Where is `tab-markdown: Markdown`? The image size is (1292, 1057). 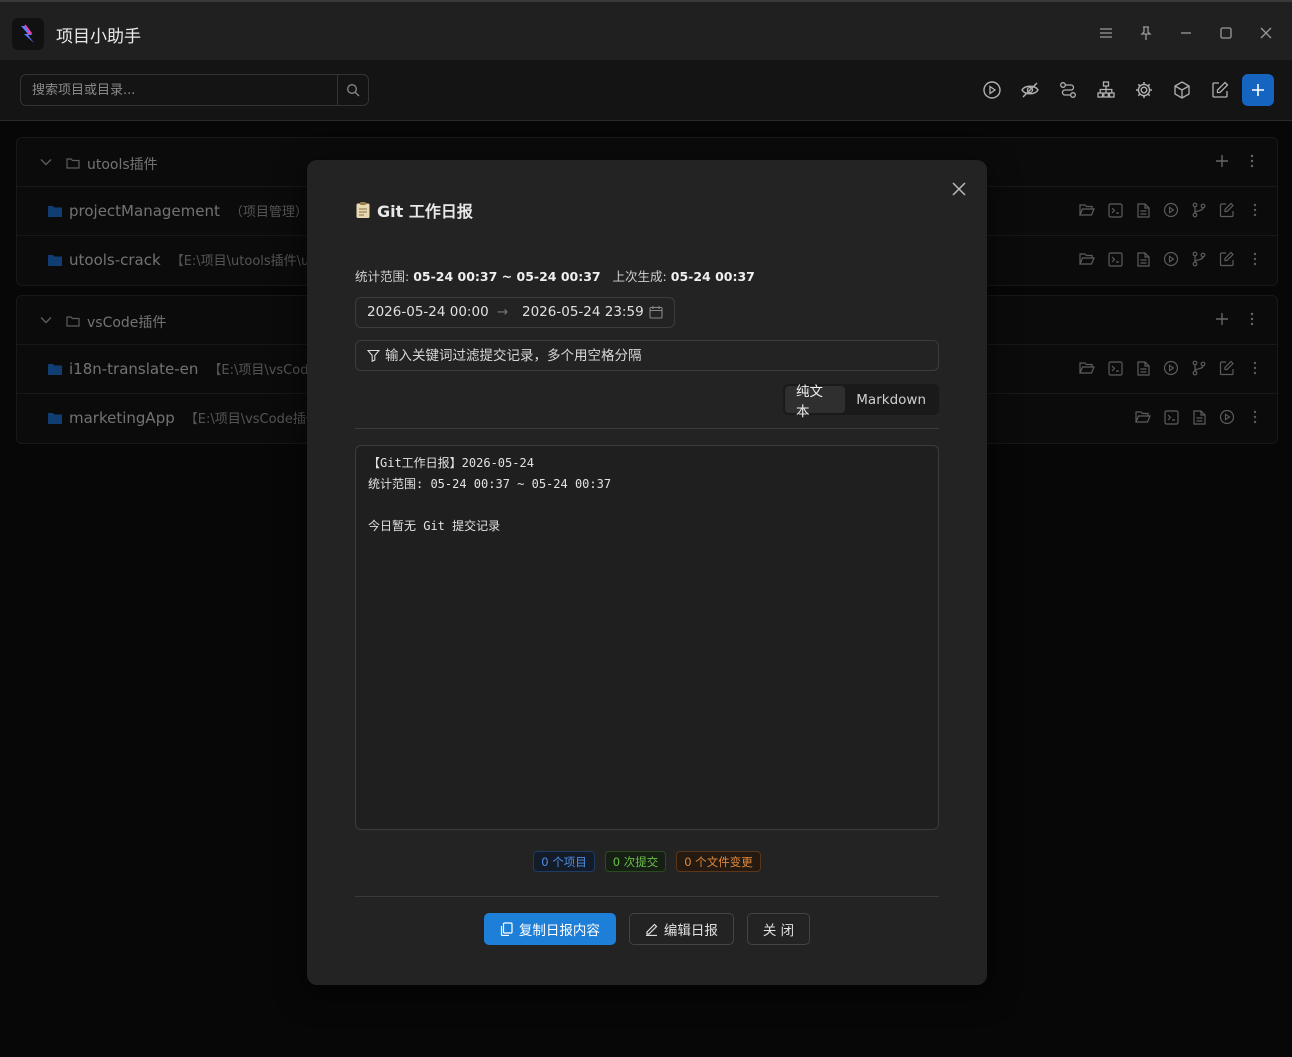 tab-markdown: Markdown is located at coordinates (891, 399).